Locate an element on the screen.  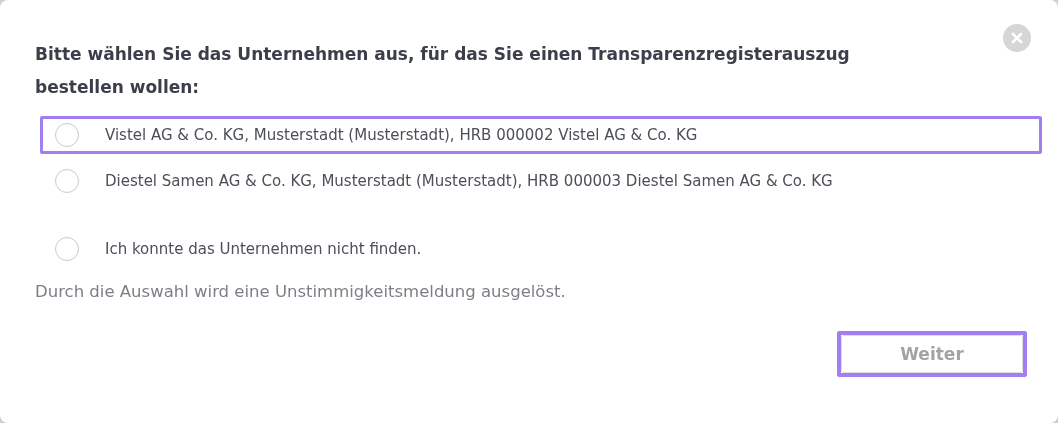
close-button is located at coordinates (1017, 38).